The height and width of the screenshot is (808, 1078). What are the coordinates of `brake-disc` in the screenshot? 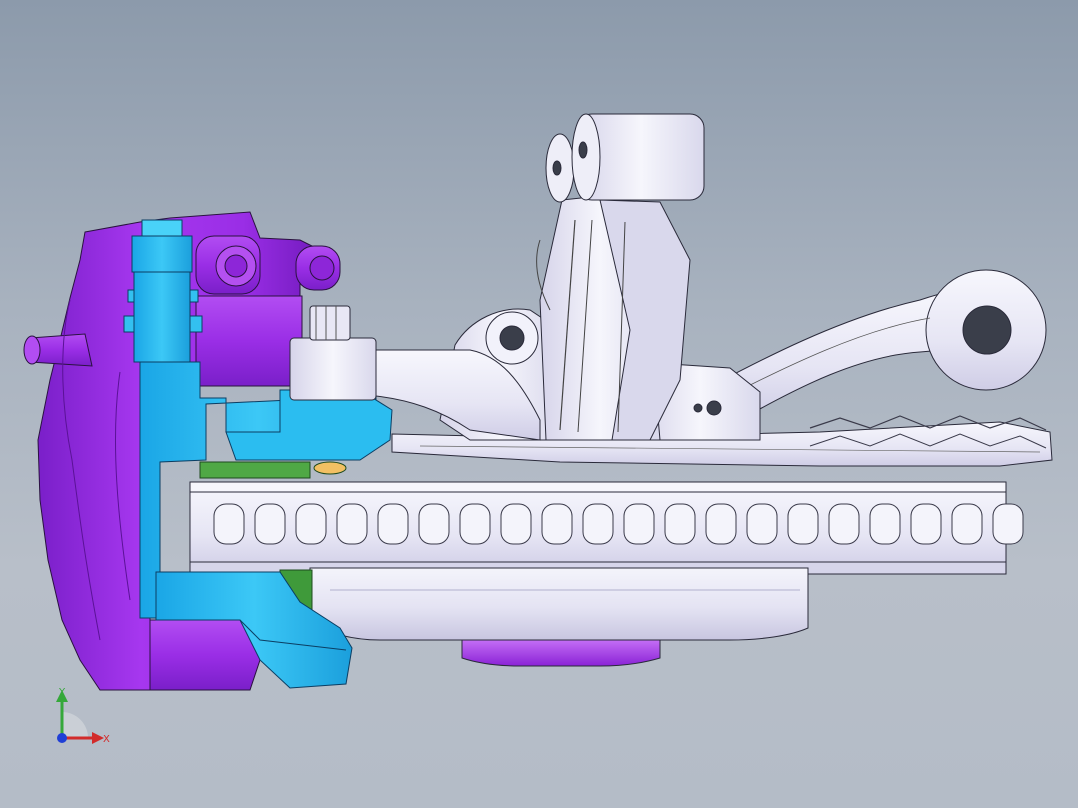 It's located at (606, 528).